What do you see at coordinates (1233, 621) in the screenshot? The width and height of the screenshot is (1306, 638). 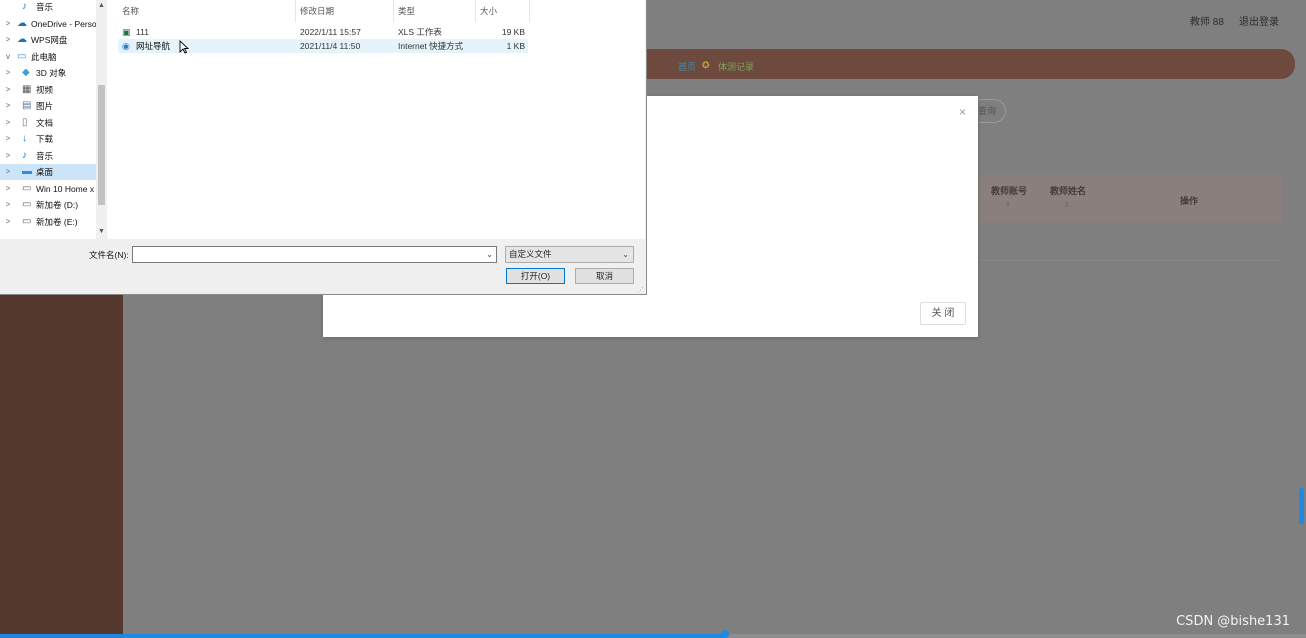 I see `watermark: CSDN @bishe131` at bounding box center [1233, 621].